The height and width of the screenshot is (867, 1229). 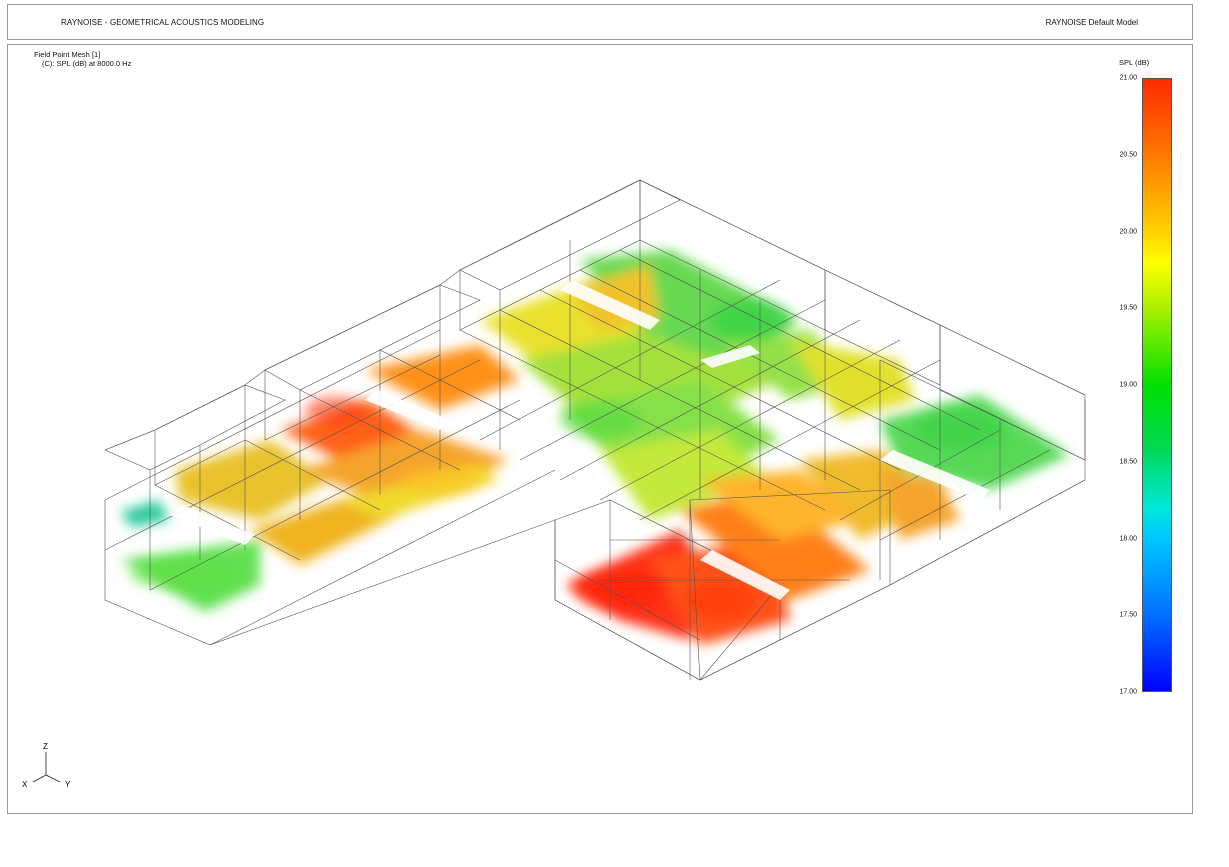 I want to click on colorbar-tick: 20.50, so click(x=1128, y=155).